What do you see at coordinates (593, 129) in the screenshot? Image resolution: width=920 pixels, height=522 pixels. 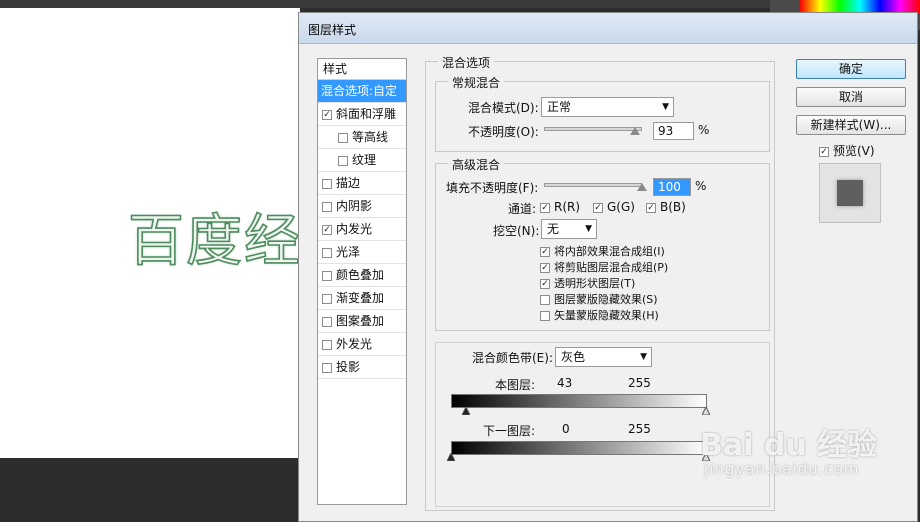 I see `opacity-slider-track` at bounding box center [593, 129].